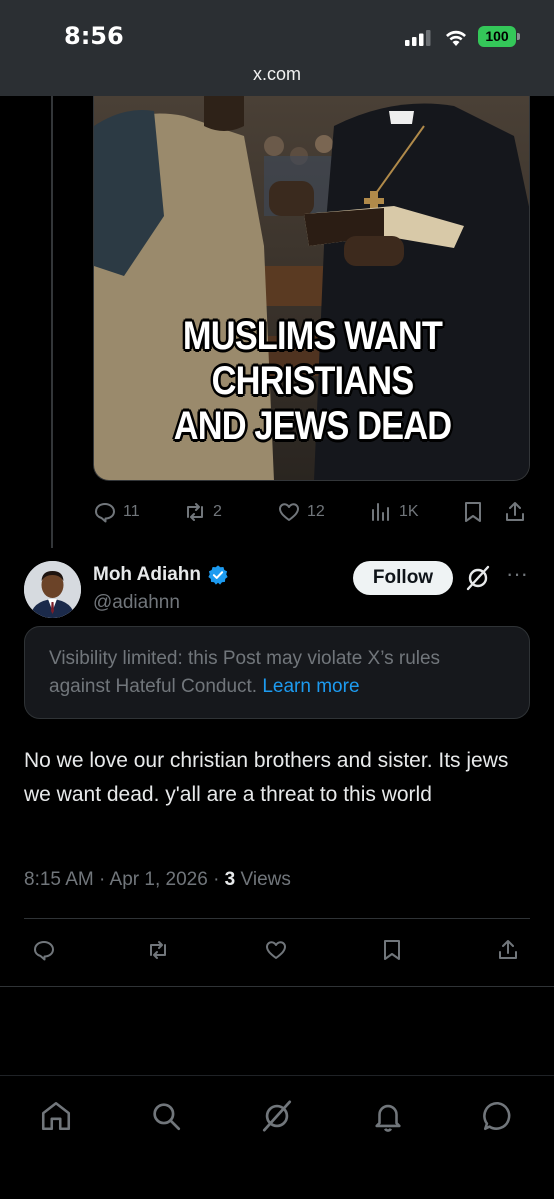 The height and width of the screenshot is (1199, 554). I want to click on status-time: 8:56, so click(94, 36).